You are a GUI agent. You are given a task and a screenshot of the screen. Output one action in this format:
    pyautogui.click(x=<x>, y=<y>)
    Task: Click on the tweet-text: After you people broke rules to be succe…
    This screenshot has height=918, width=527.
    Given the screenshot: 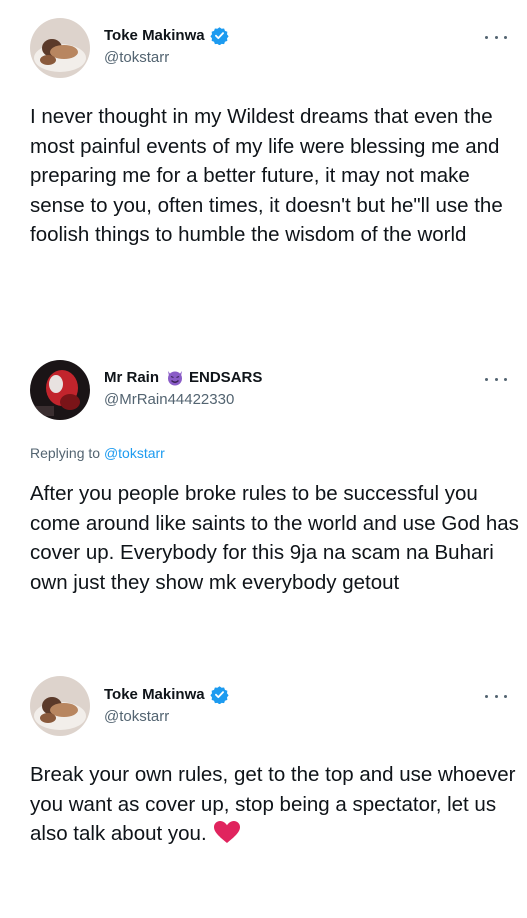 What is the action you would take?
    pyautogui.click(x=274, y=538)
    